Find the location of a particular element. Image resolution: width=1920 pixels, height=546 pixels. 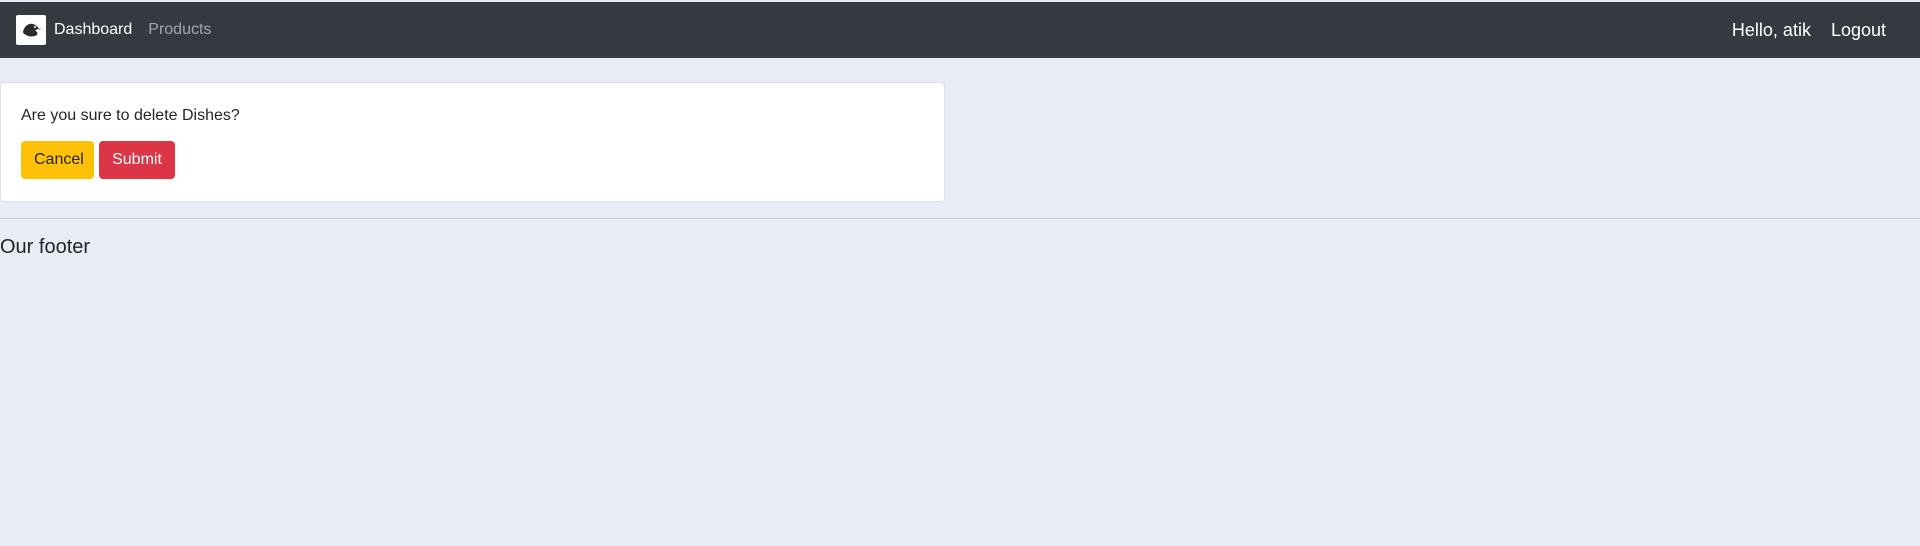

navbar-user-area: Hello, atik Logout is located at coordinates (1818, 30).